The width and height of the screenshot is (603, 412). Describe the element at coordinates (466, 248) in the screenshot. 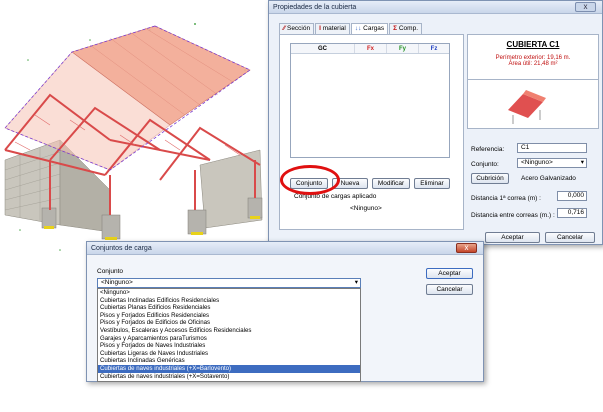

I see `load-sets-close-button: x` at that location.